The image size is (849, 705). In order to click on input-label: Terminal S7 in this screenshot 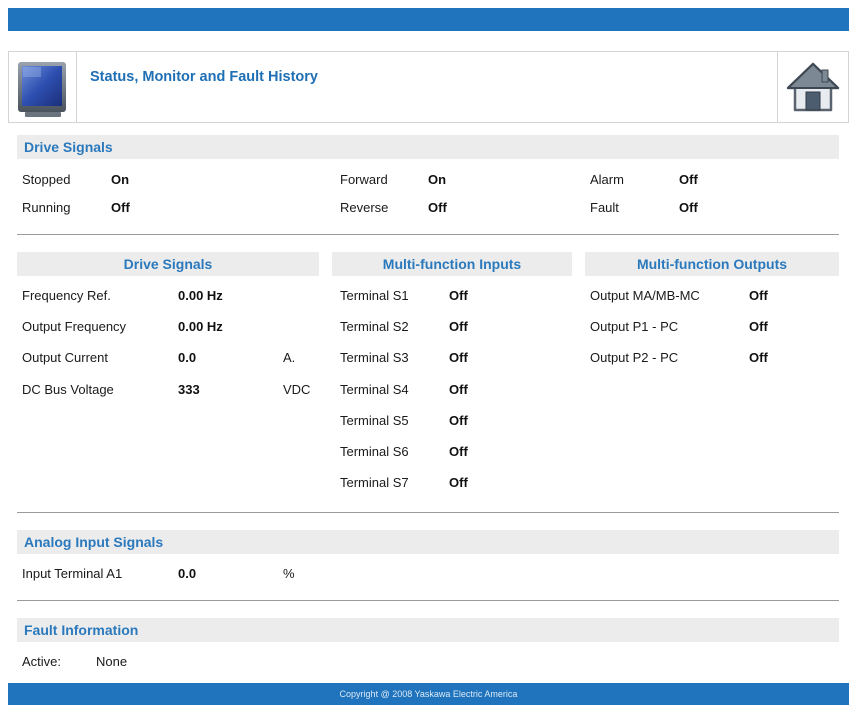, I will do `click(374, 482)`.